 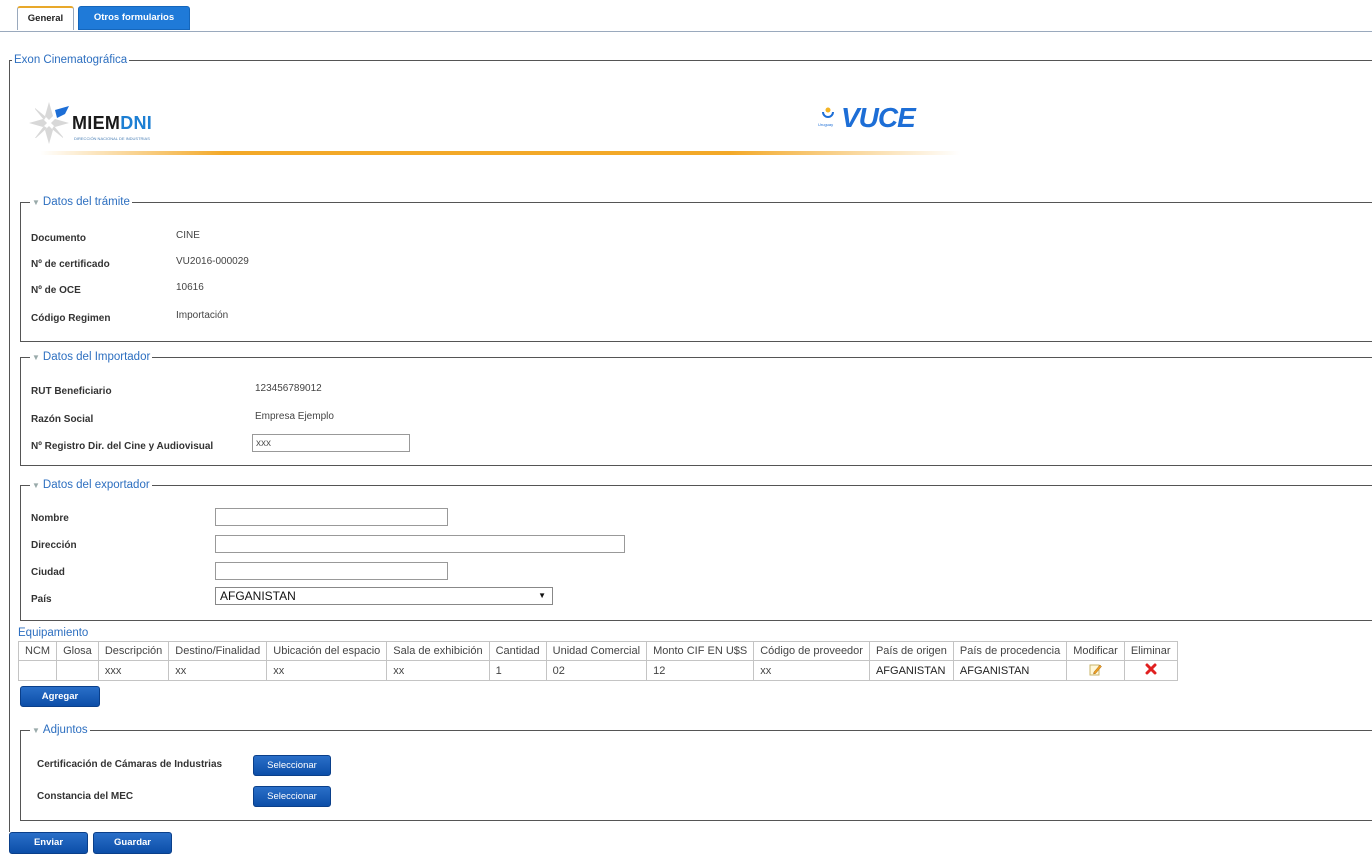 What do you see at coordinates (878, 117) in the screenshot?
I see `vuce-logo: VUCE` at bounding box center [878, 117].